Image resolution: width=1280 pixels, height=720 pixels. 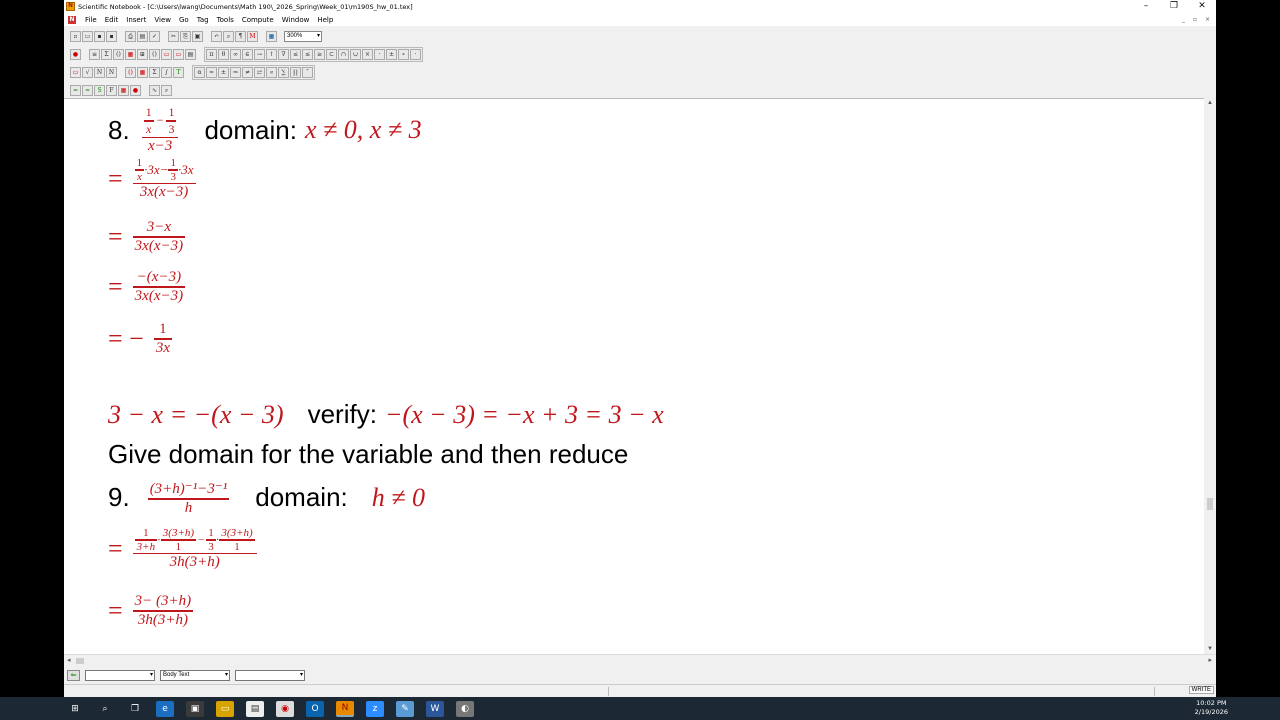 What do you see at coordinates (296, 20) in the screenshot?
I see `menu-window: Window` at bounding box center [296, 20].